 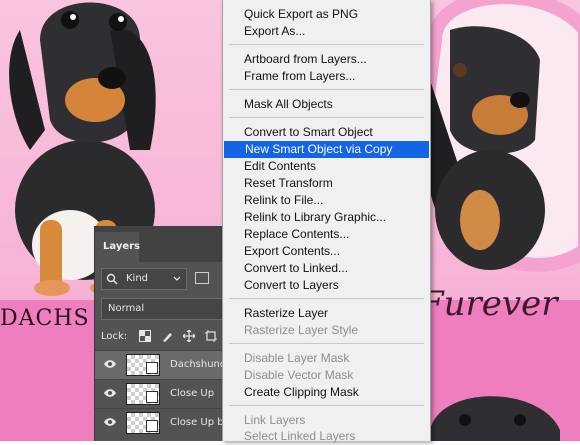 I want to click on canvas-title-text-right: Furever, so click(x=489, y=304).